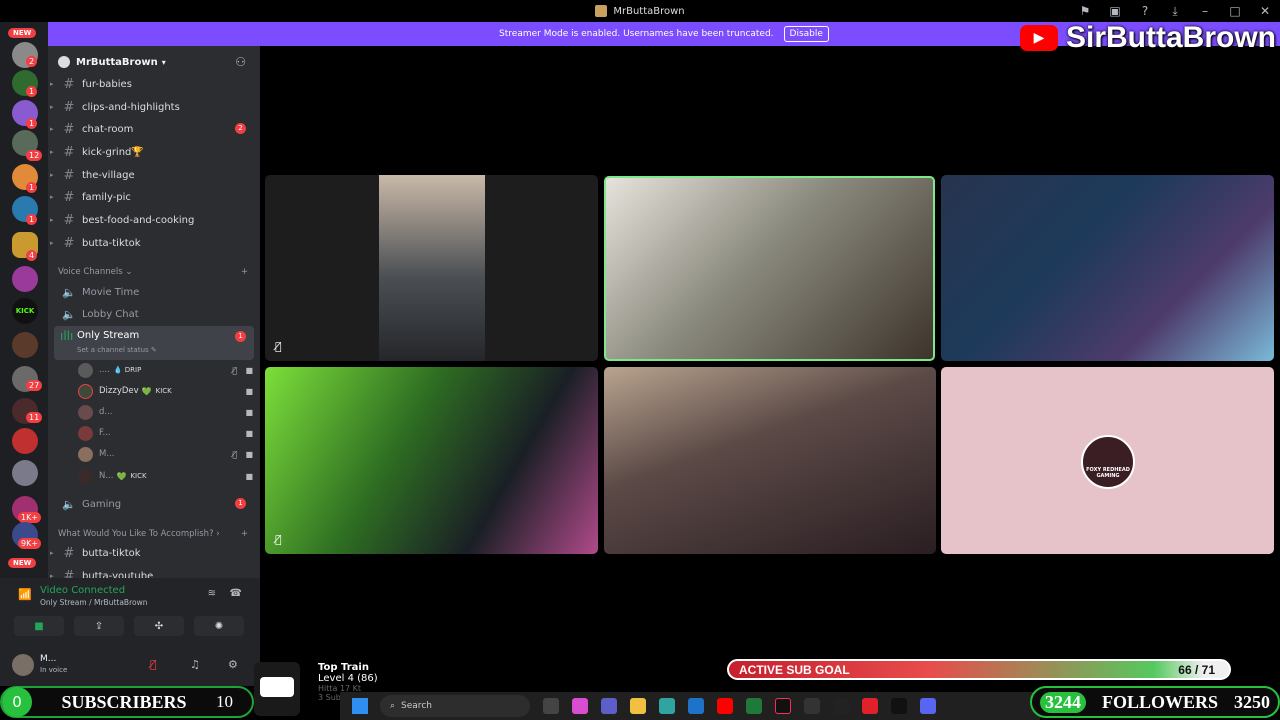  What do you see at coordinates (754, 706) in the screenshot?
I see `excel-icon` at bounding box center [754, 706].